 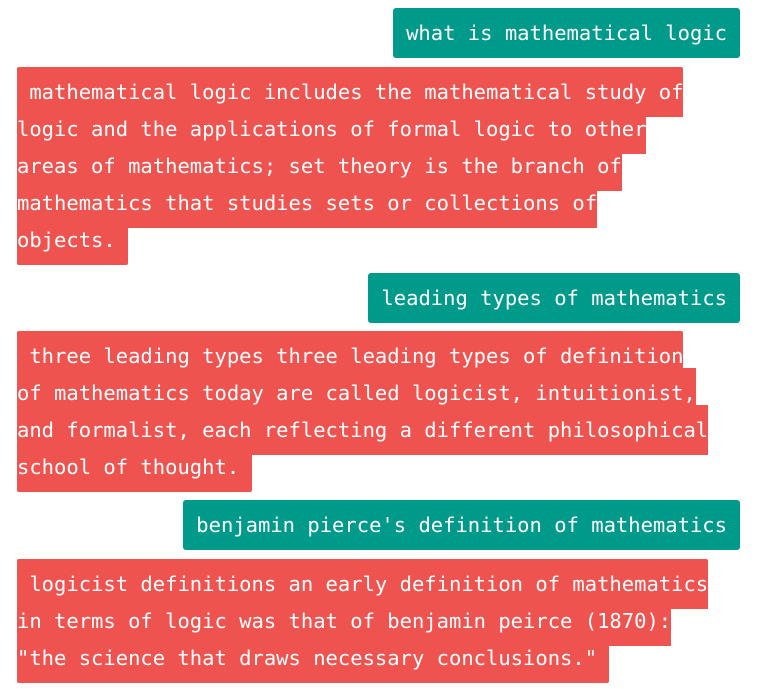 I want to click on user-message: what is mathematical logic, so click(x=566, y=33).